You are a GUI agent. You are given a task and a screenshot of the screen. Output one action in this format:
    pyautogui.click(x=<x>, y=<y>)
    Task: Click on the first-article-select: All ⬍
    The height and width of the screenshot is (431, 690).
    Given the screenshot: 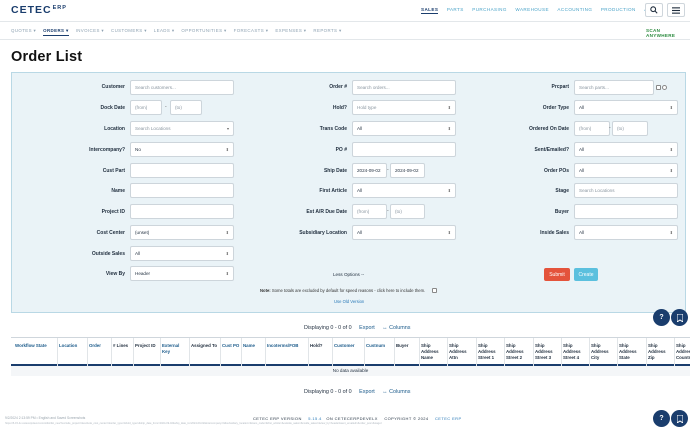 What is the action you would take?
    pyautogui.click(x=404, y=190)
    